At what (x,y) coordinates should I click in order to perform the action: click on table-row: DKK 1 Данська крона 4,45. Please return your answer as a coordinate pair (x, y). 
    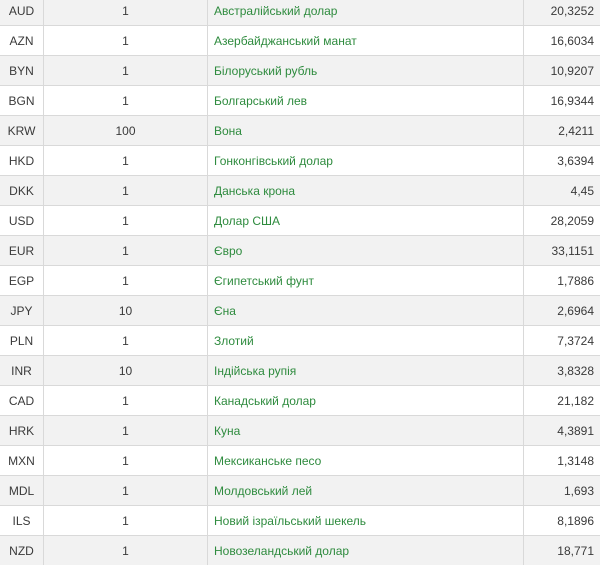
    Looking at the image, I should click on (300, 190).